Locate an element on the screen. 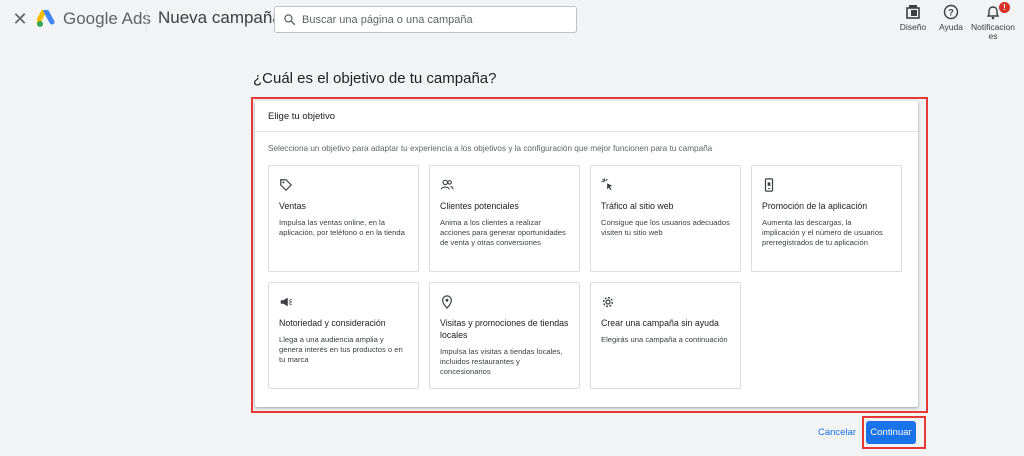  help-icon: ? is located at coordinates (951, 12).